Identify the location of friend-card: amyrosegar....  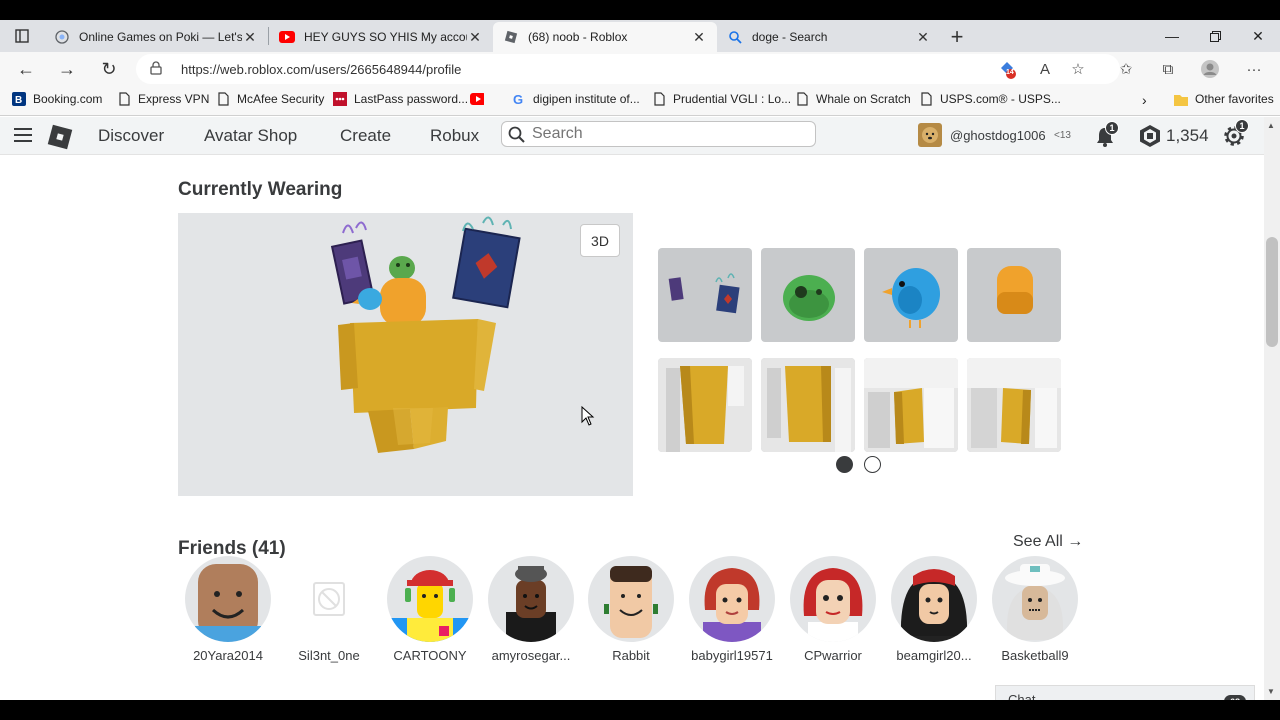
(531, 609).